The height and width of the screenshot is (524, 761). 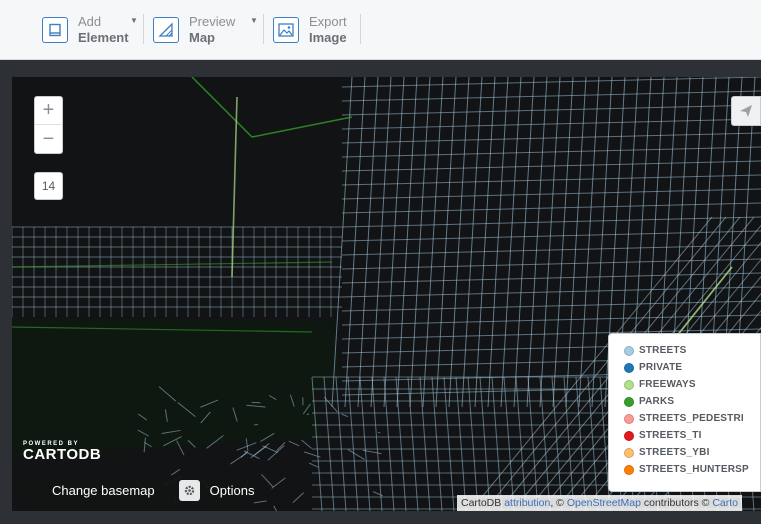 What do you see at coordinates (725, 503) in the screenshot?
I see `carto-link: Carto` at bounding box center [725, 503].